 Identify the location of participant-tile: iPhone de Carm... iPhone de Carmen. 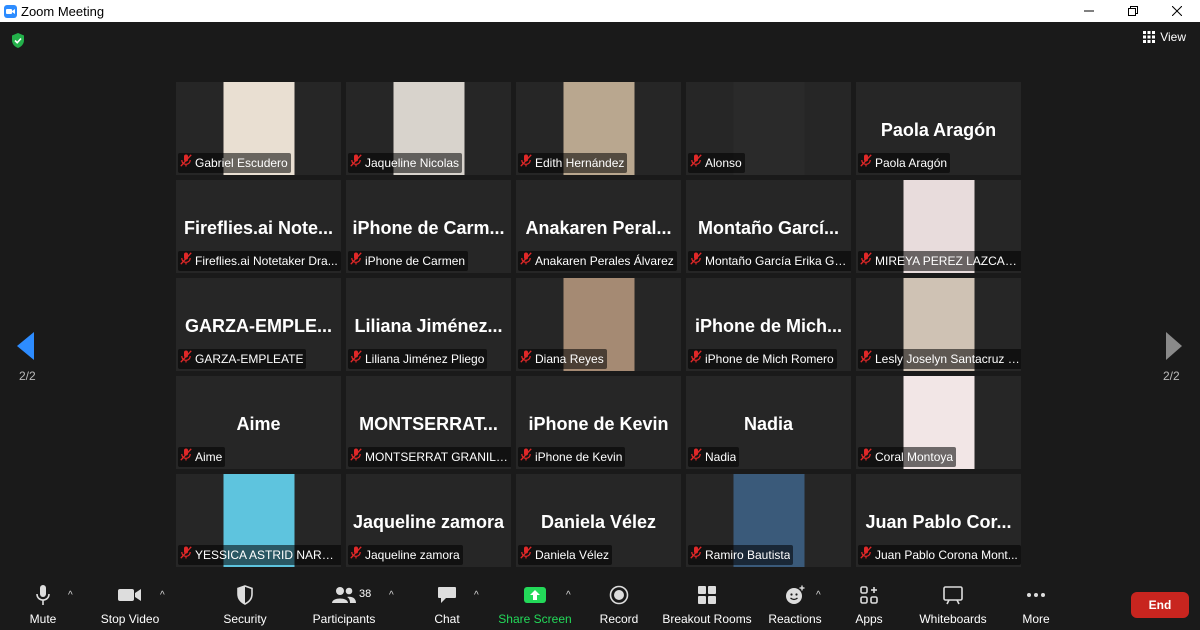
(428, 226).